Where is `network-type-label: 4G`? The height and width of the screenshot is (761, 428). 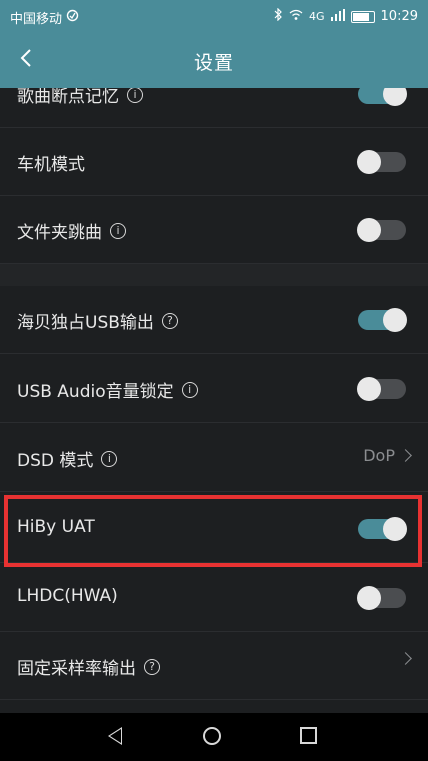 network-type-label: 4G is located at coordinates (317, 16).